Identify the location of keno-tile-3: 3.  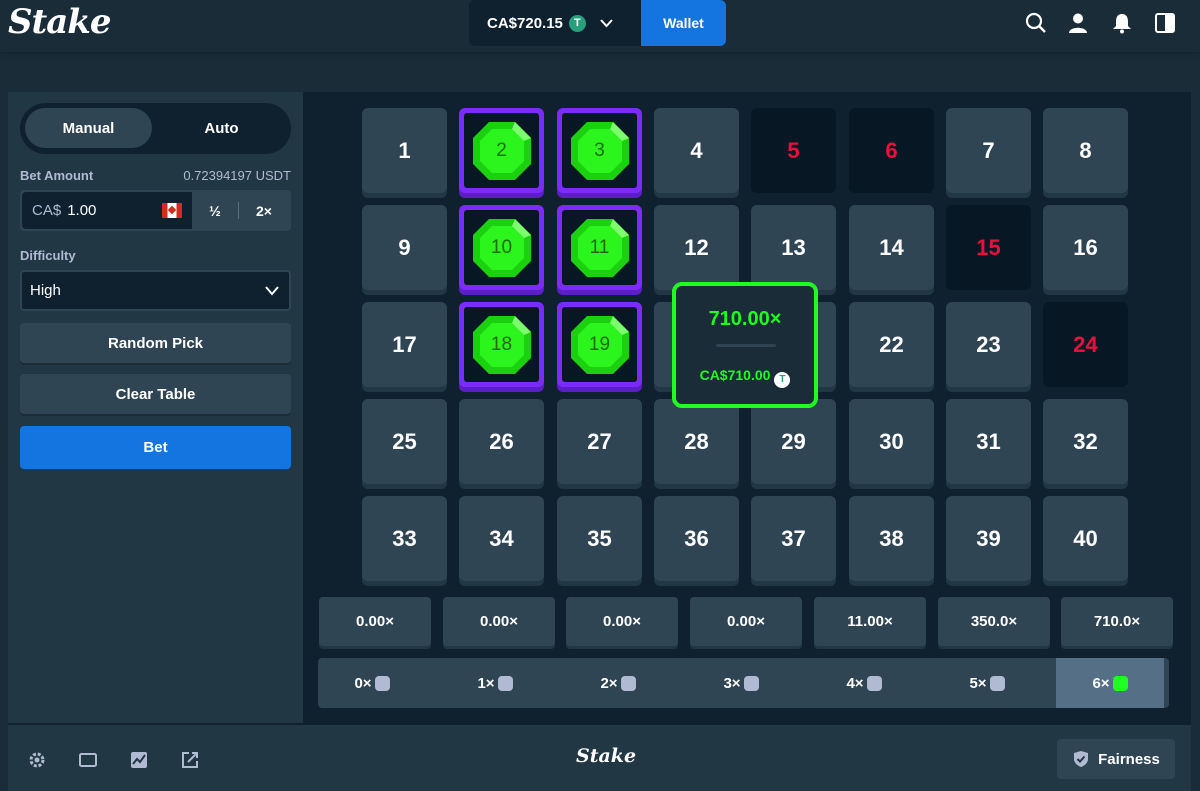
(599, 150).